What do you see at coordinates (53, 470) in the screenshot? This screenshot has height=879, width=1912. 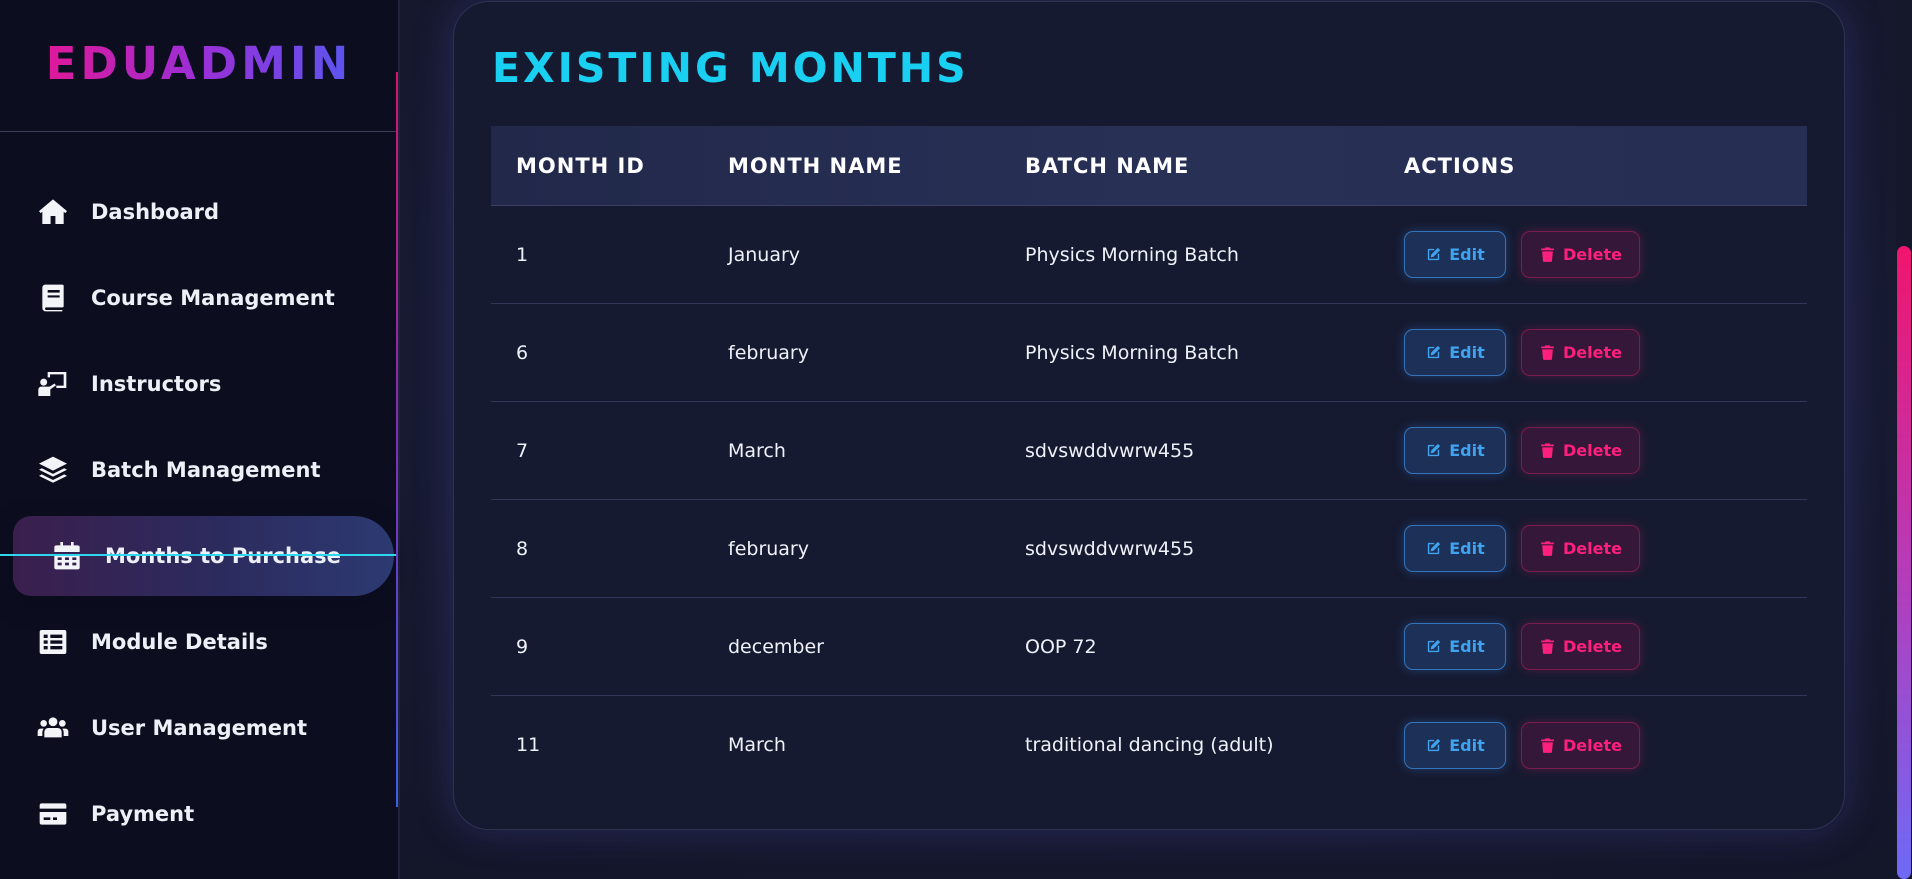 I see `layers-icon` at bounding box center [53, 470].